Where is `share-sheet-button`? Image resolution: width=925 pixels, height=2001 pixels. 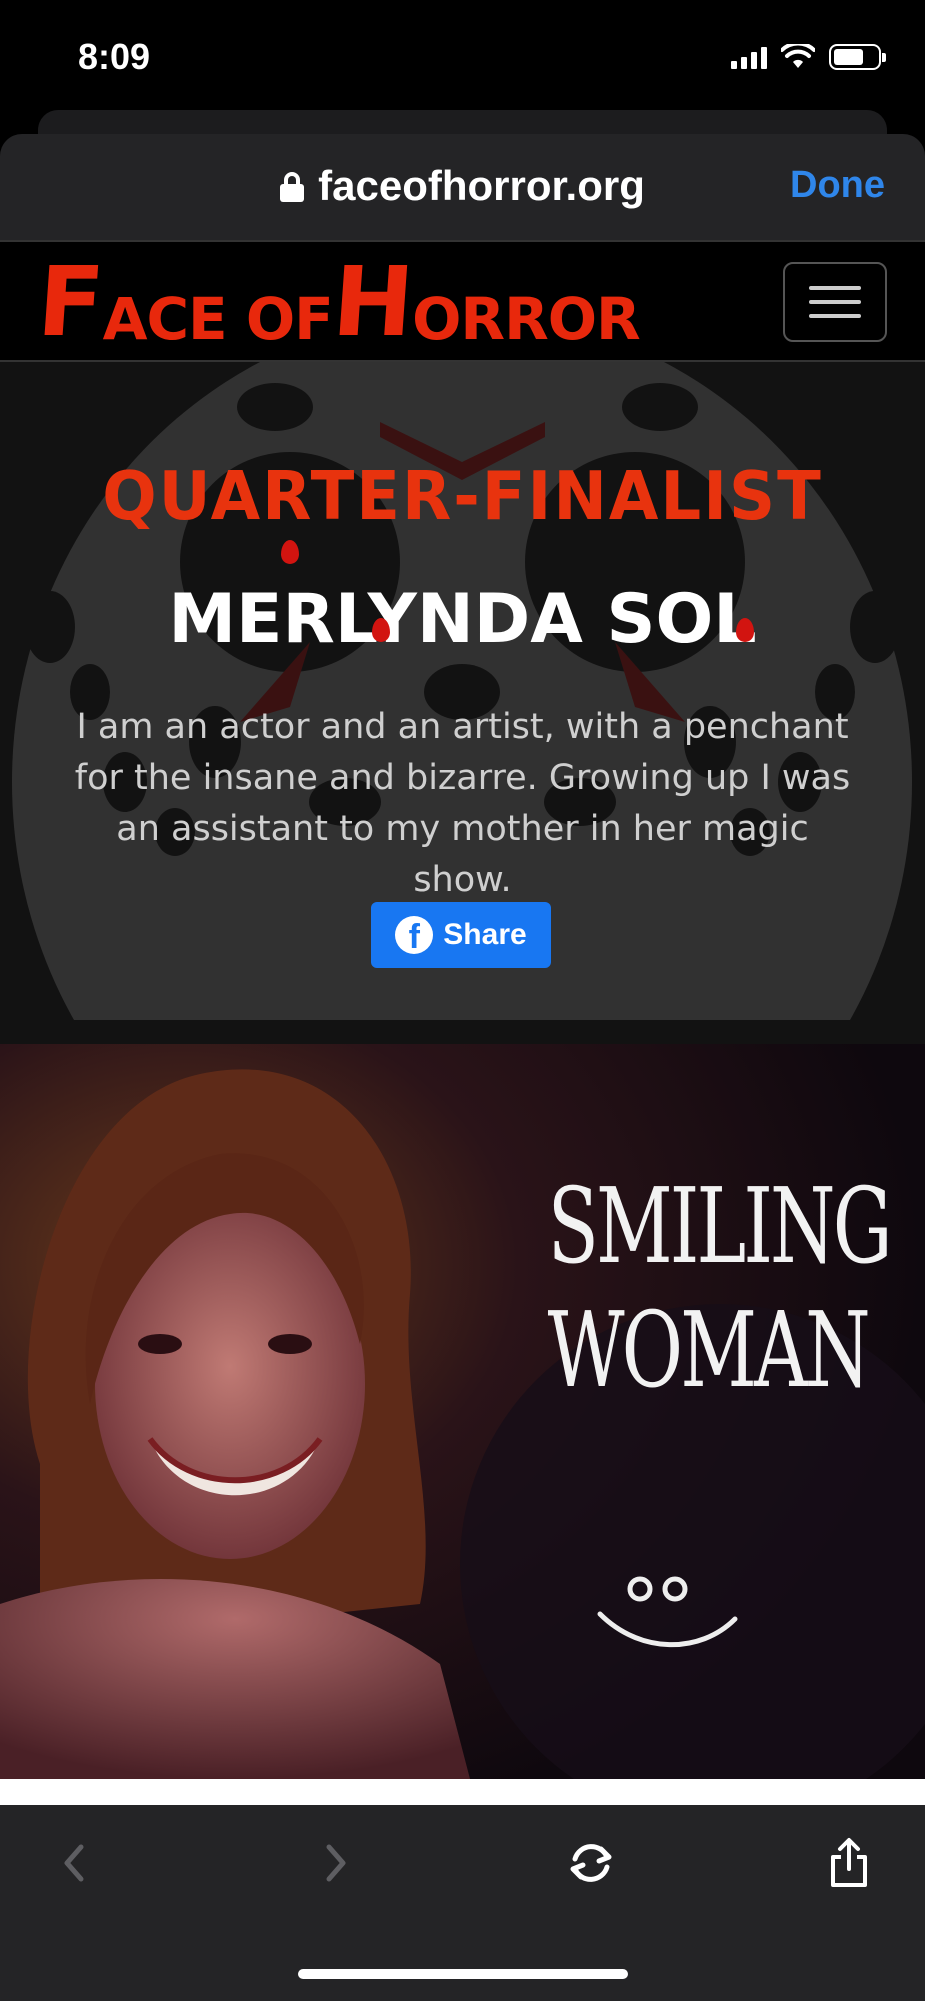 share-sheet-button is located at coordinates (849, 1863).